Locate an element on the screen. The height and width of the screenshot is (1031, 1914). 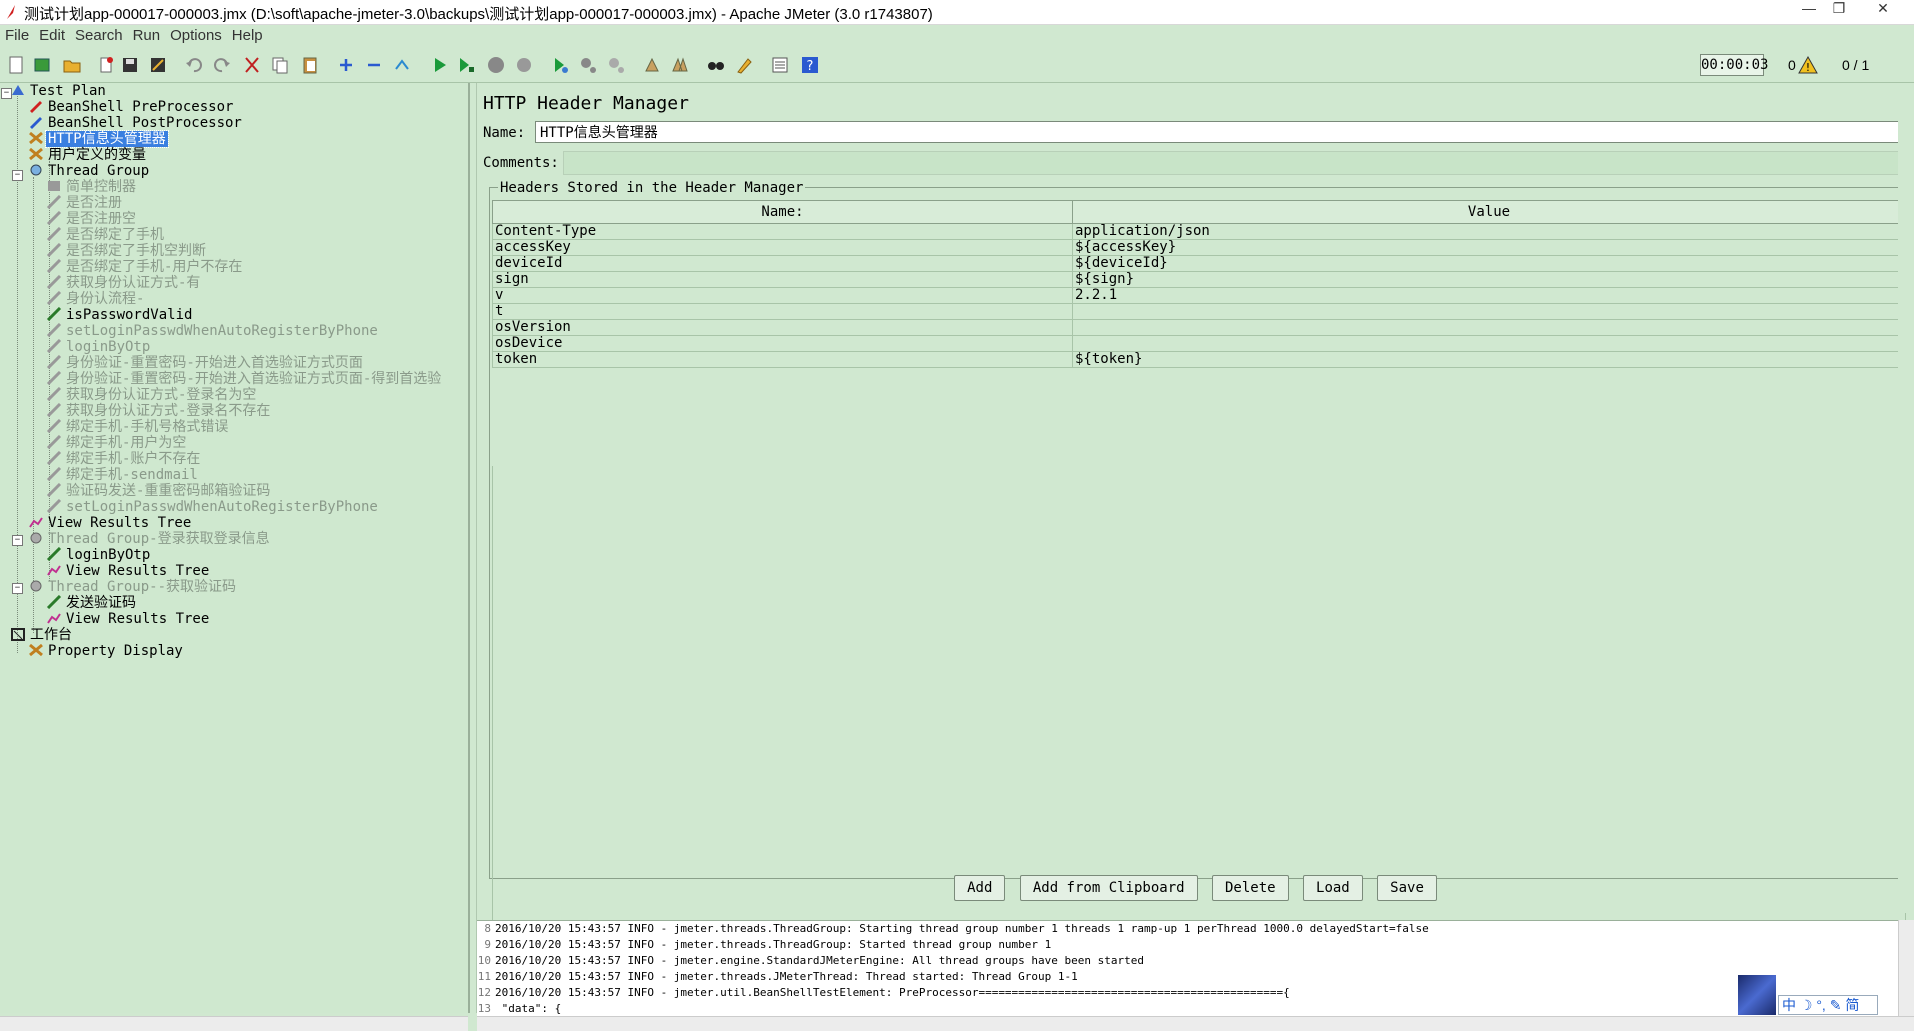
table-row: osVersion is located at coordinates (1199, 327).